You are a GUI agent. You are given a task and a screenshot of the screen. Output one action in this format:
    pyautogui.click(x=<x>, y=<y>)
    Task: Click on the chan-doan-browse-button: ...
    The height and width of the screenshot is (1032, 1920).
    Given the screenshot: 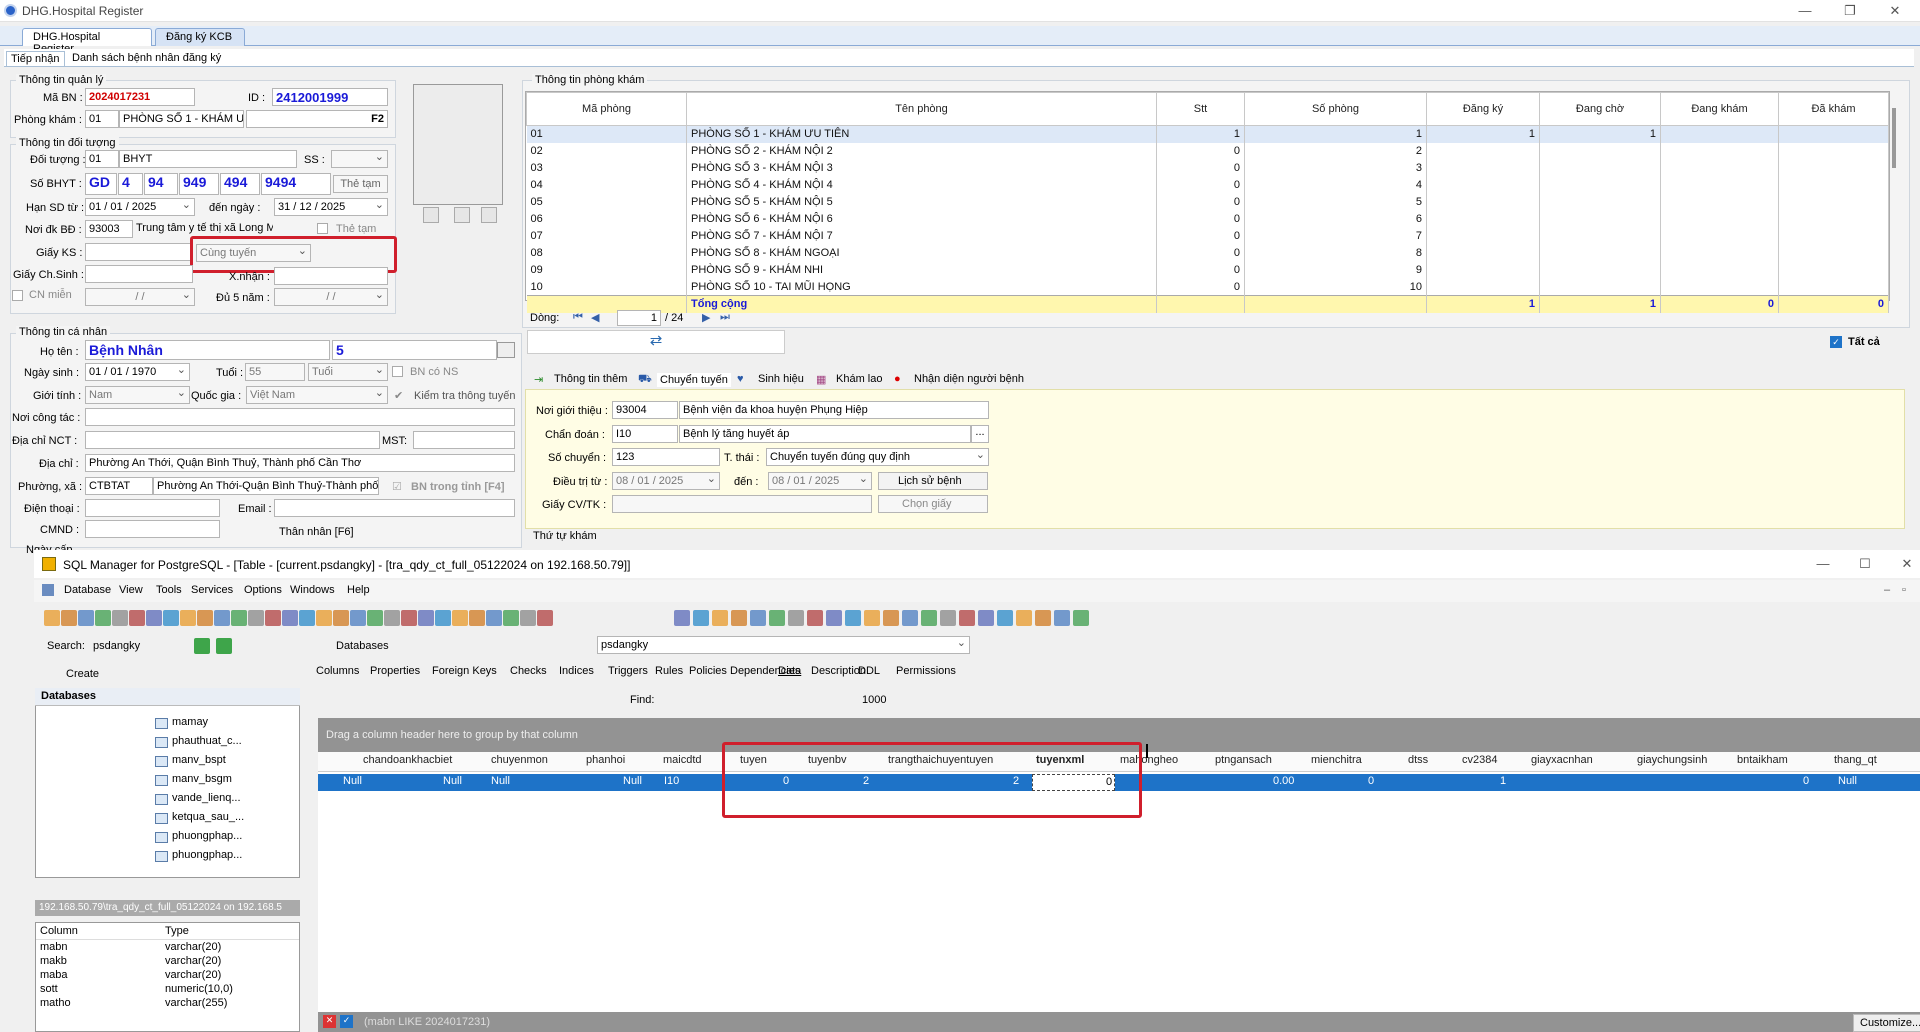 What is the action you would take?
    pyautogui.click(x=980, y=434)
    